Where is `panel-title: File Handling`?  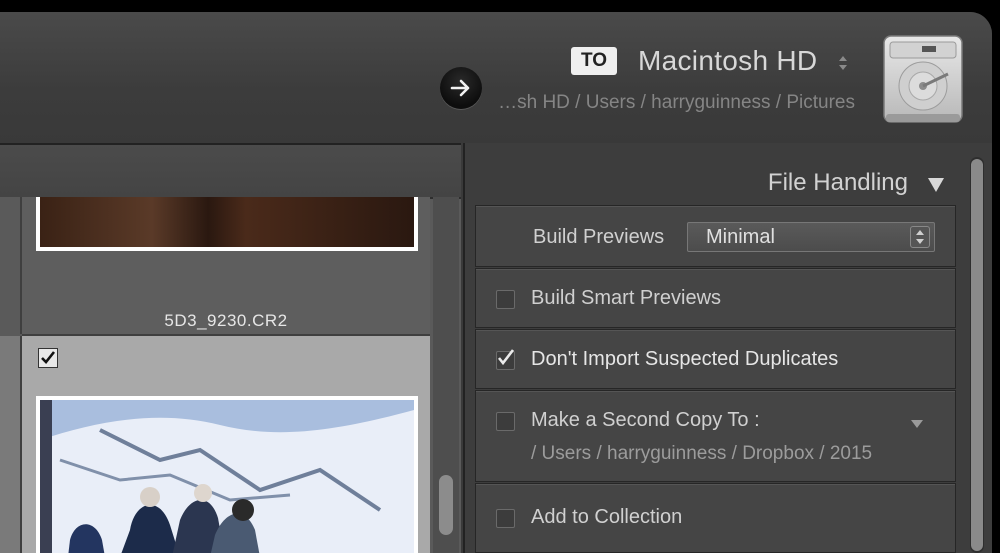 panel-title: File Handling is located at coordinates (838, 183).